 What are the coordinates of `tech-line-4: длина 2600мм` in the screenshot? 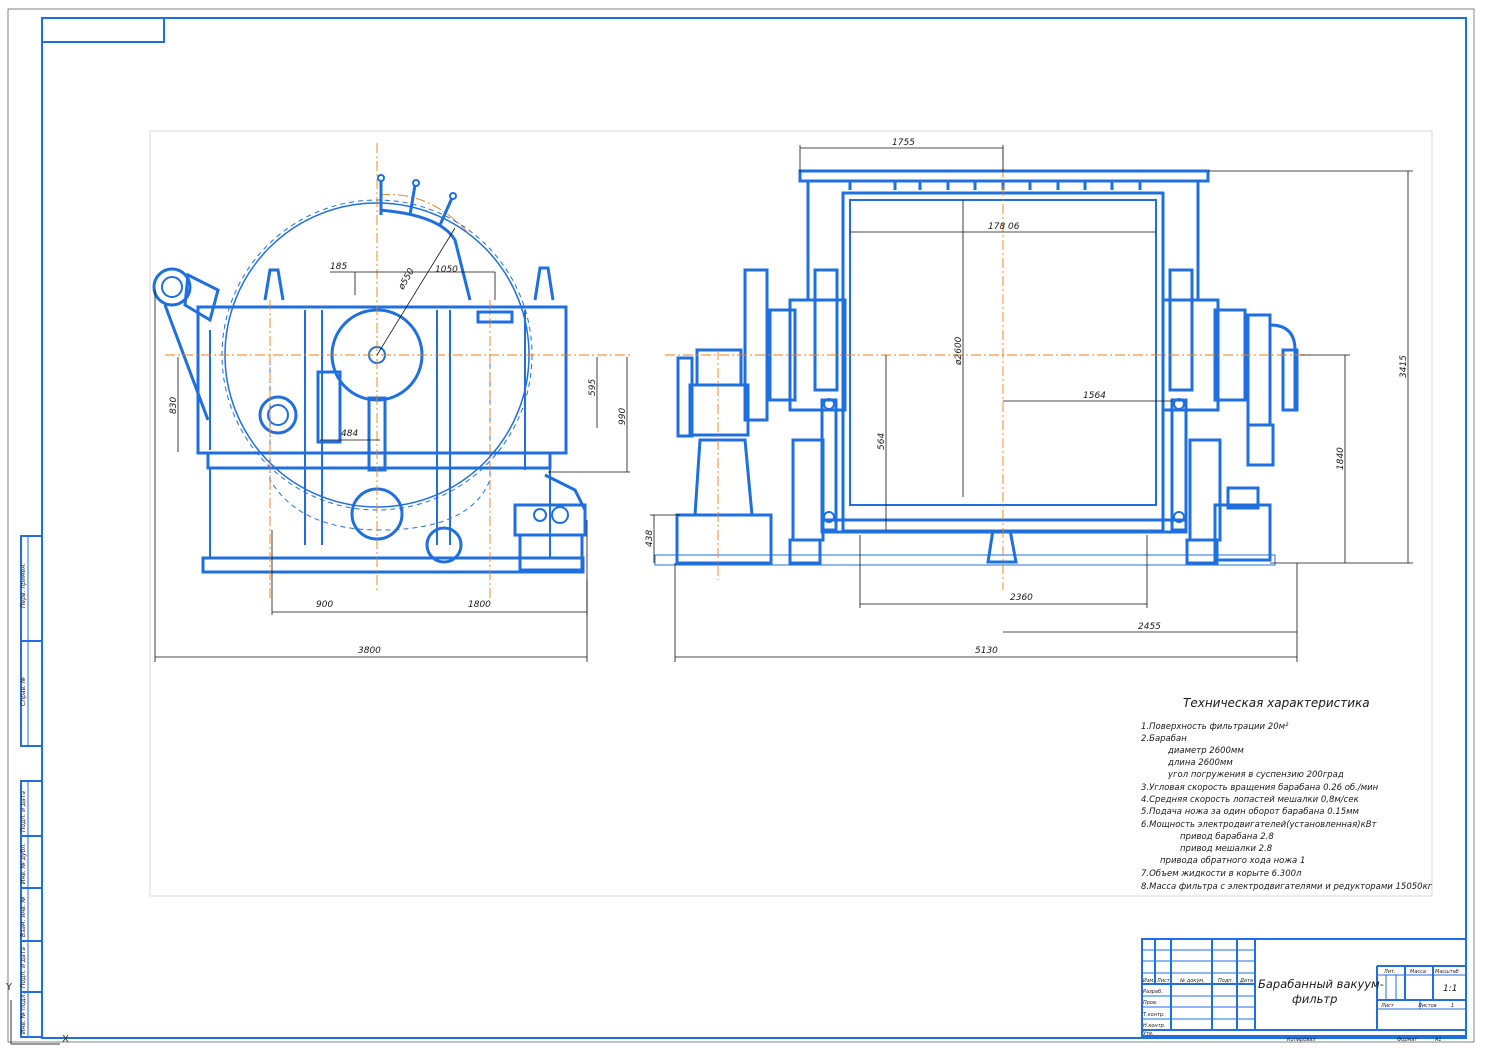 It's located at (1200, 763).